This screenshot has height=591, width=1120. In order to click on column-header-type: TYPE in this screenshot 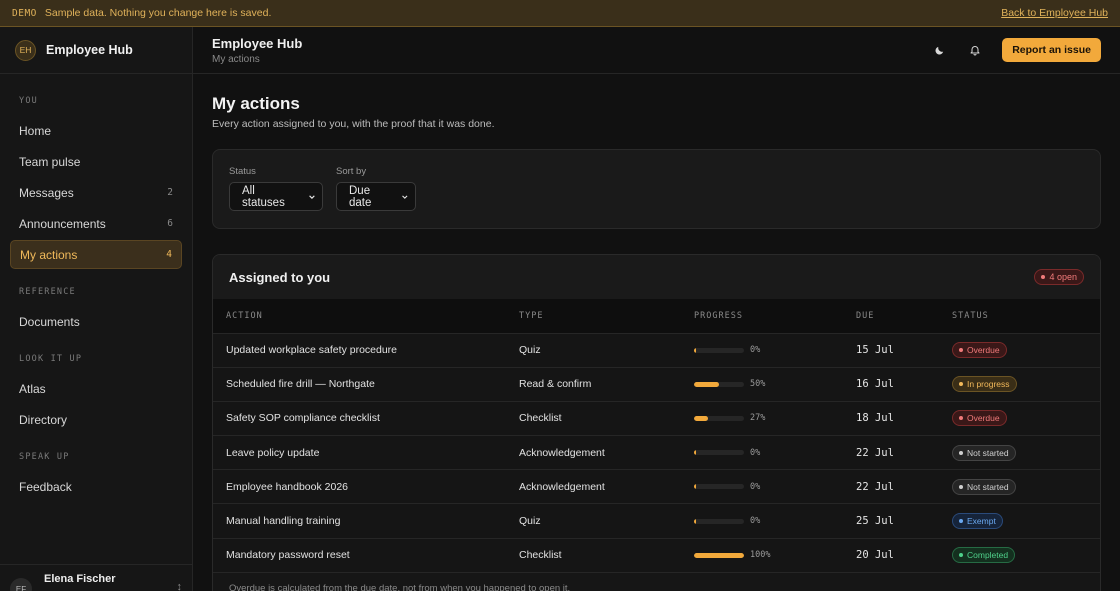, I will do `click(606, 316)`.